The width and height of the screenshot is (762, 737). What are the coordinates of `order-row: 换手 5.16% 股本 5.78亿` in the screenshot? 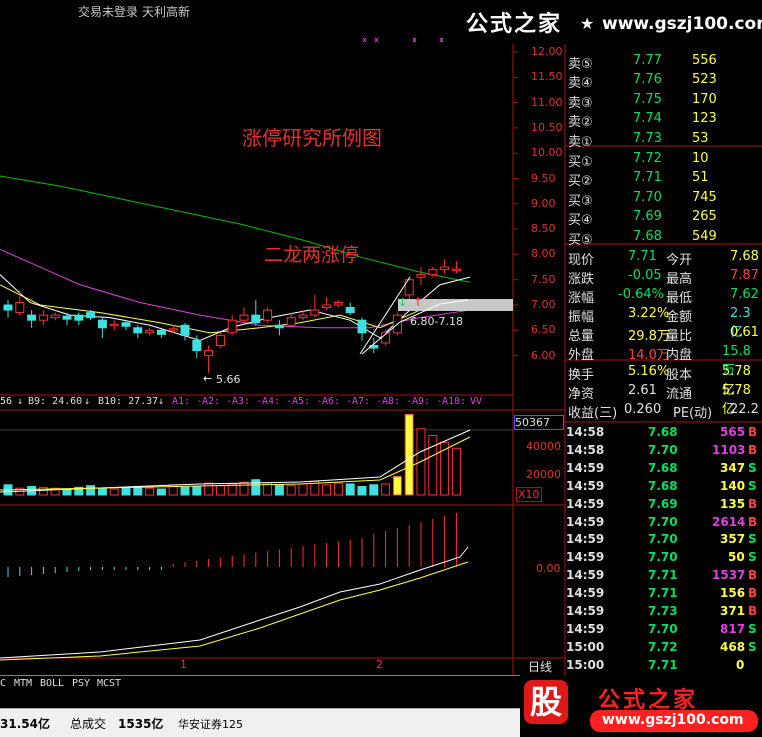 It's located at (664, 381).